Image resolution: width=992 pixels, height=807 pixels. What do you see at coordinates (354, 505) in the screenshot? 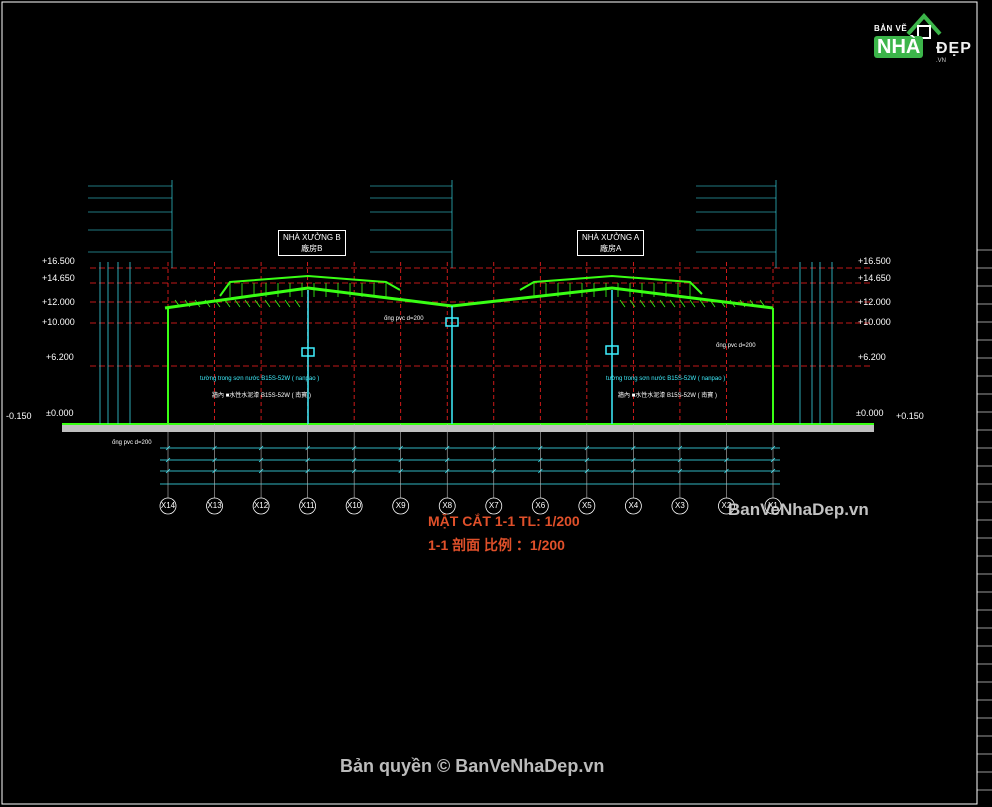
I see `grid-label-x10: X10` at bounding box center [354, 505].